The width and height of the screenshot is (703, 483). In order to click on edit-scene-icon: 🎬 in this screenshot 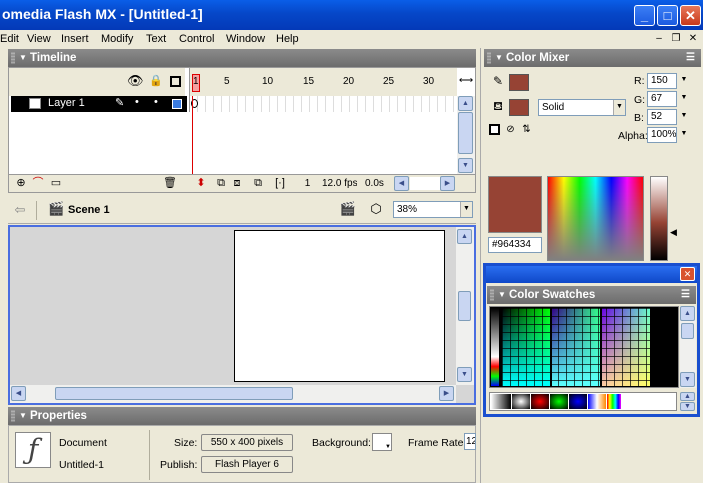, I will do `click(348, 209)`.